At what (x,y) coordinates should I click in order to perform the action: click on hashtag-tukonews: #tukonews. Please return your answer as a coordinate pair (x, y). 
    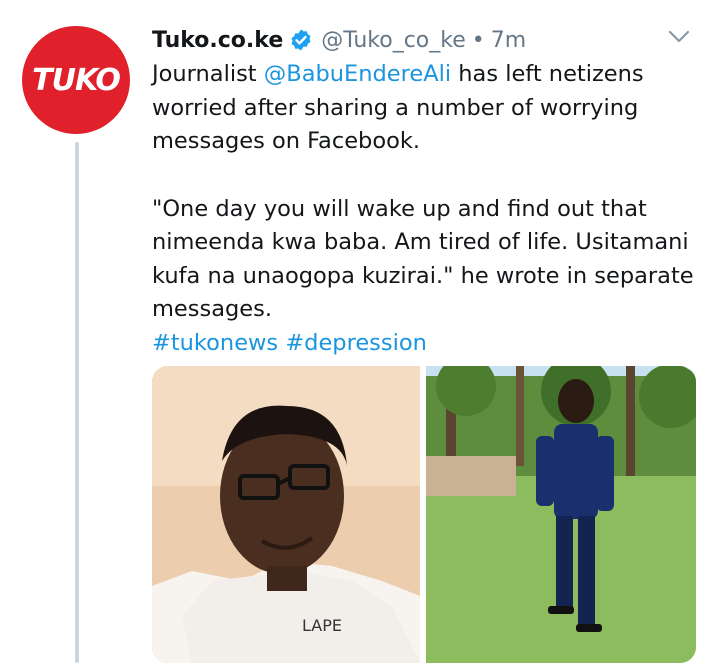
    Looking at the image, I should click on (215, 343).